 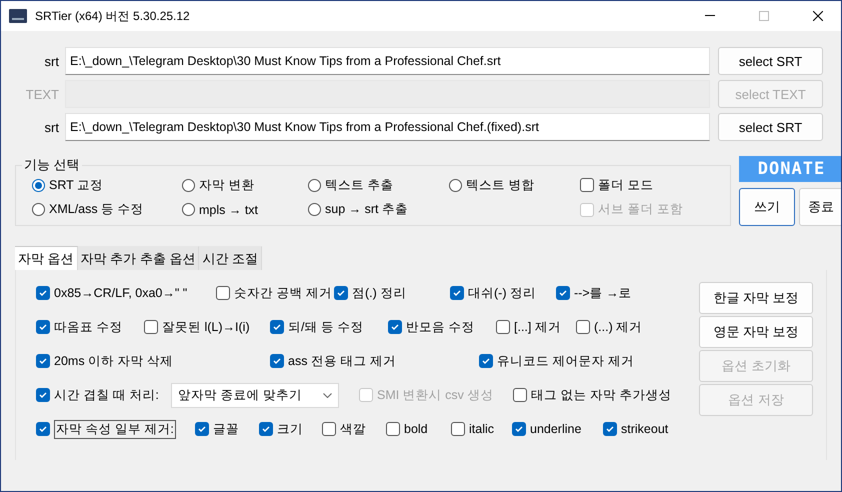 What do you see at coordinates (481, 429) in the screenshot?
I see `checkbox-label: italic` at bounding box center [481, 429].